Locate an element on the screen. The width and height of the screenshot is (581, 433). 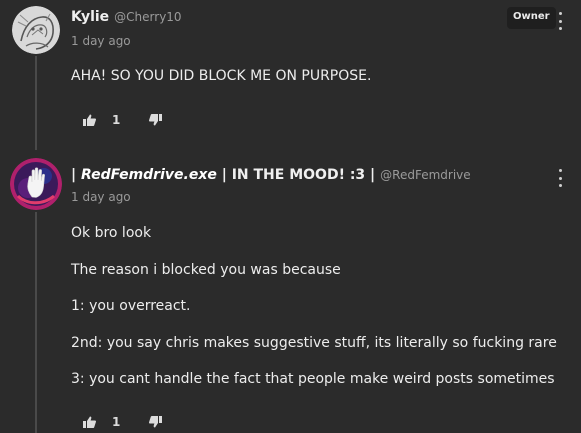
author-name-suffix: | IN THE MOOD! :3 | is located at coordinates (296, 175).